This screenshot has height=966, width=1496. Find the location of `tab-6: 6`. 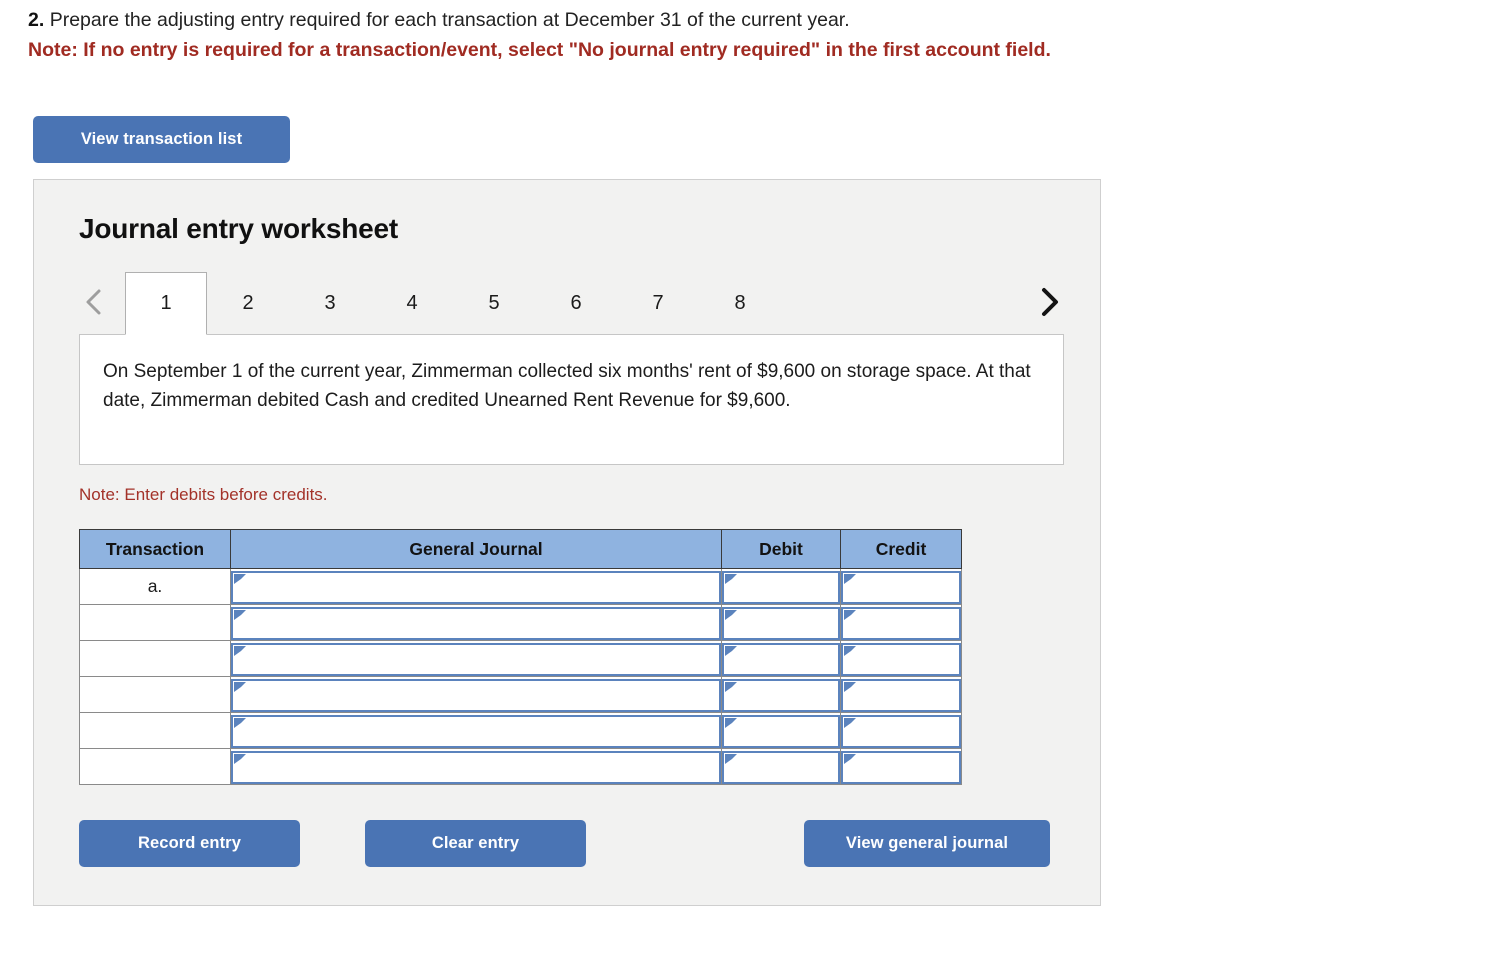

tab-6: 6 is located at coordinates (576, 303).